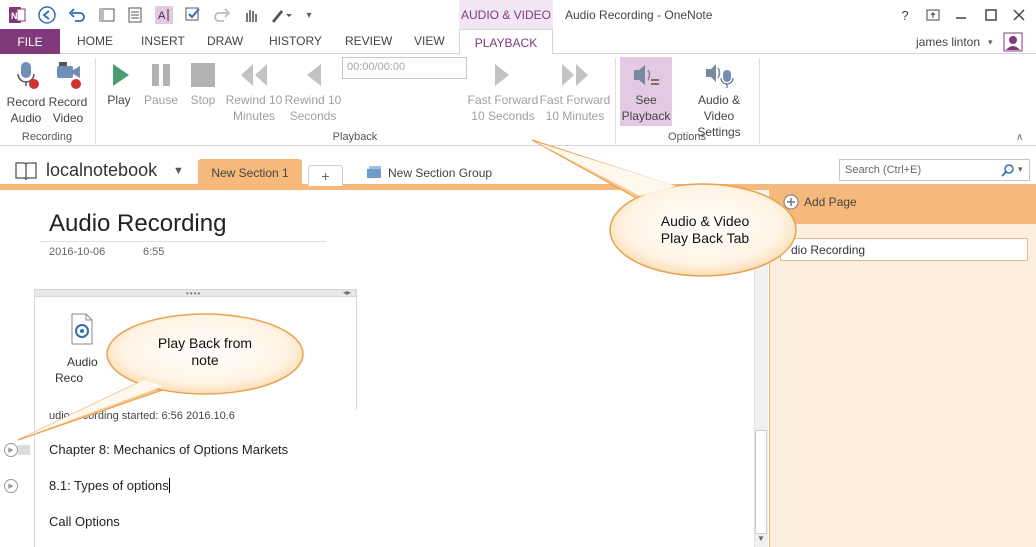  I want to click on note-callout-text: Play Back from note, so click(205, 352).